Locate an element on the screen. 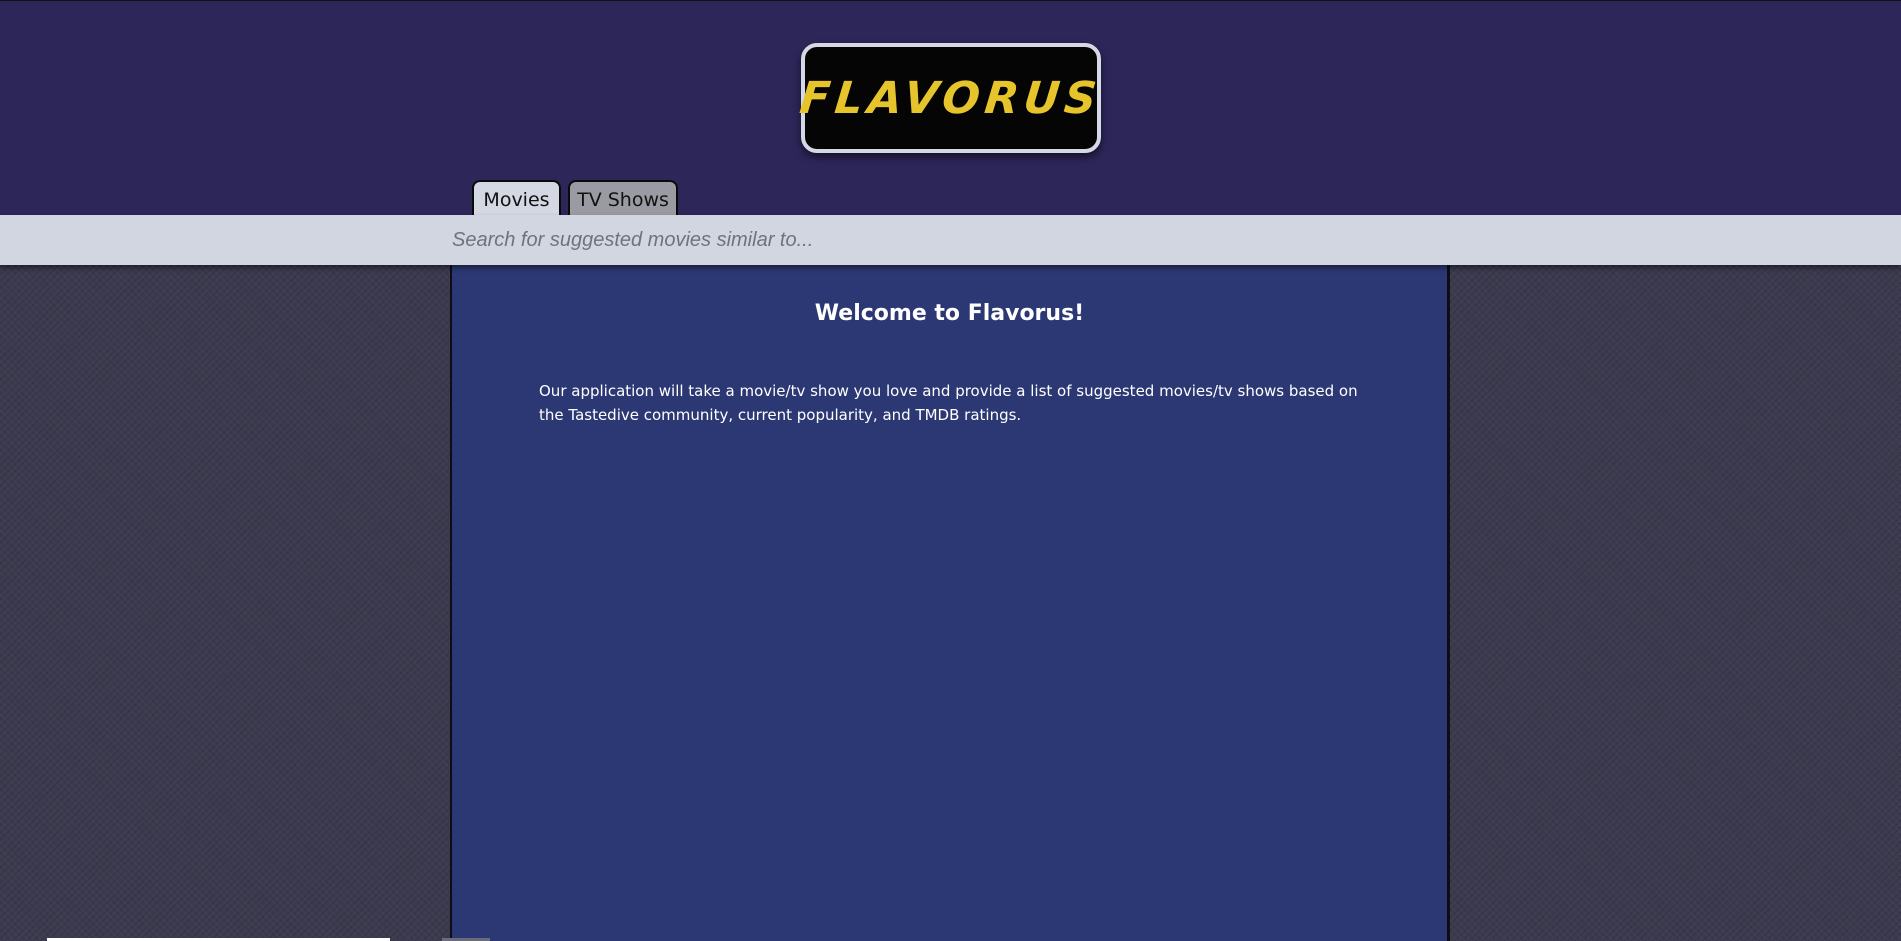 The image size is (1901, 941). tab-movies: Movies is located at coordinates (516, 200).